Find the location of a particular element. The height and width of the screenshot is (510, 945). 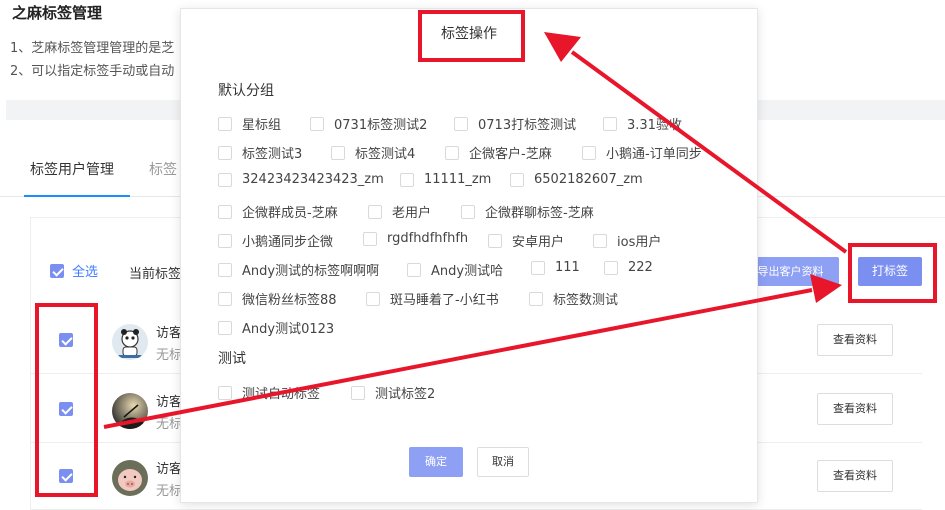

arrow-head-right-icon is located at coordinates (826, 288).